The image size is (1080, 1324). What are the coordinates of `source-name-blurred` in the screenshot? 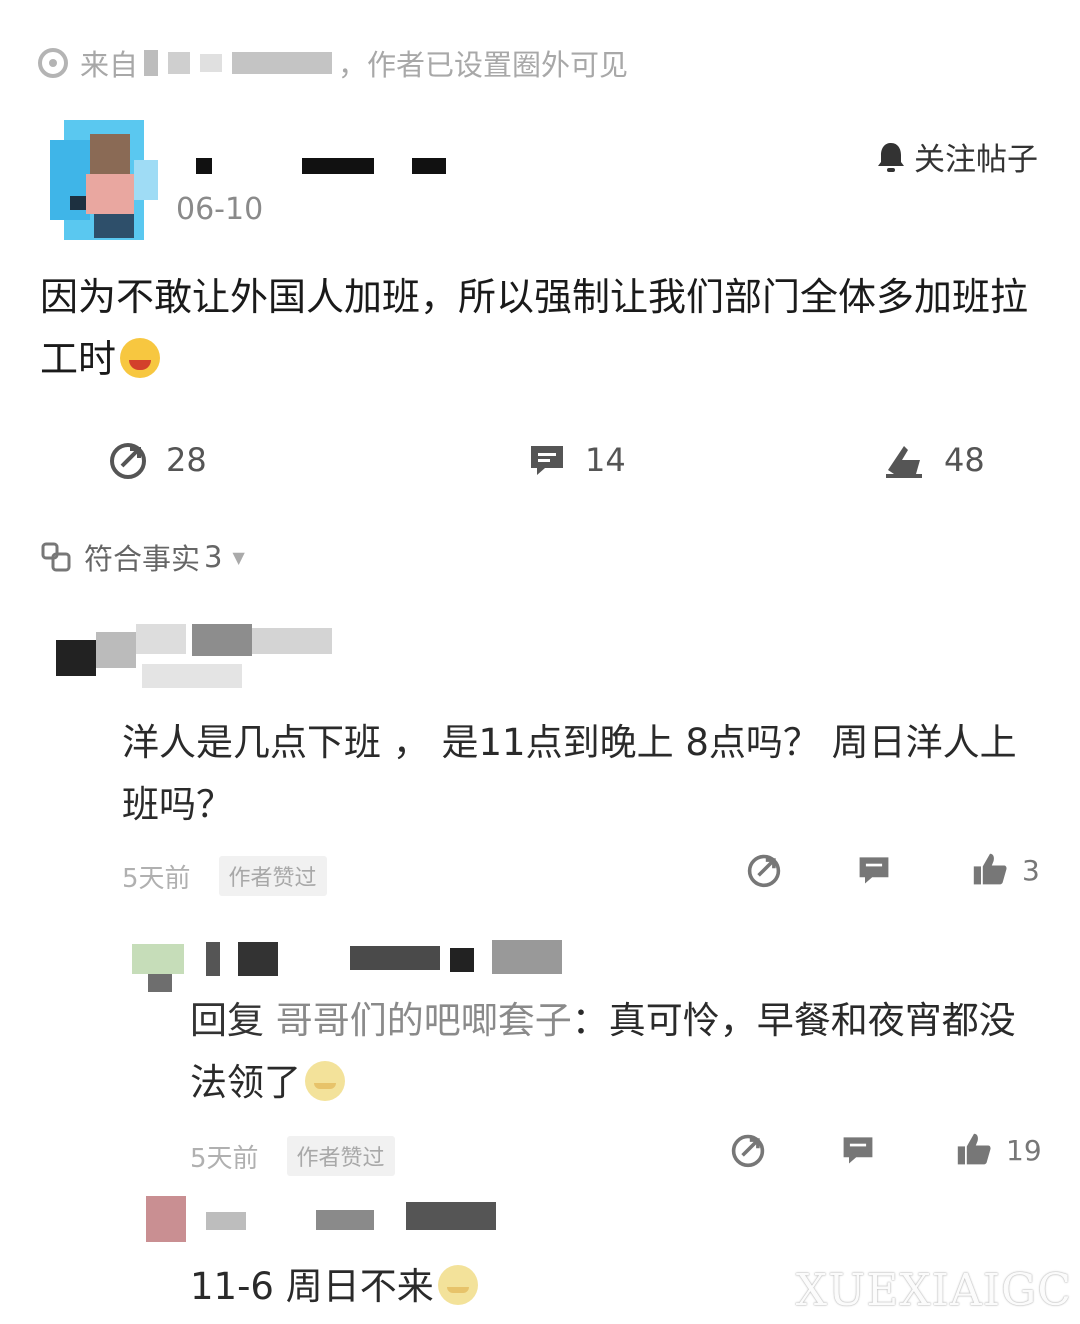 It's located at (238, 63).